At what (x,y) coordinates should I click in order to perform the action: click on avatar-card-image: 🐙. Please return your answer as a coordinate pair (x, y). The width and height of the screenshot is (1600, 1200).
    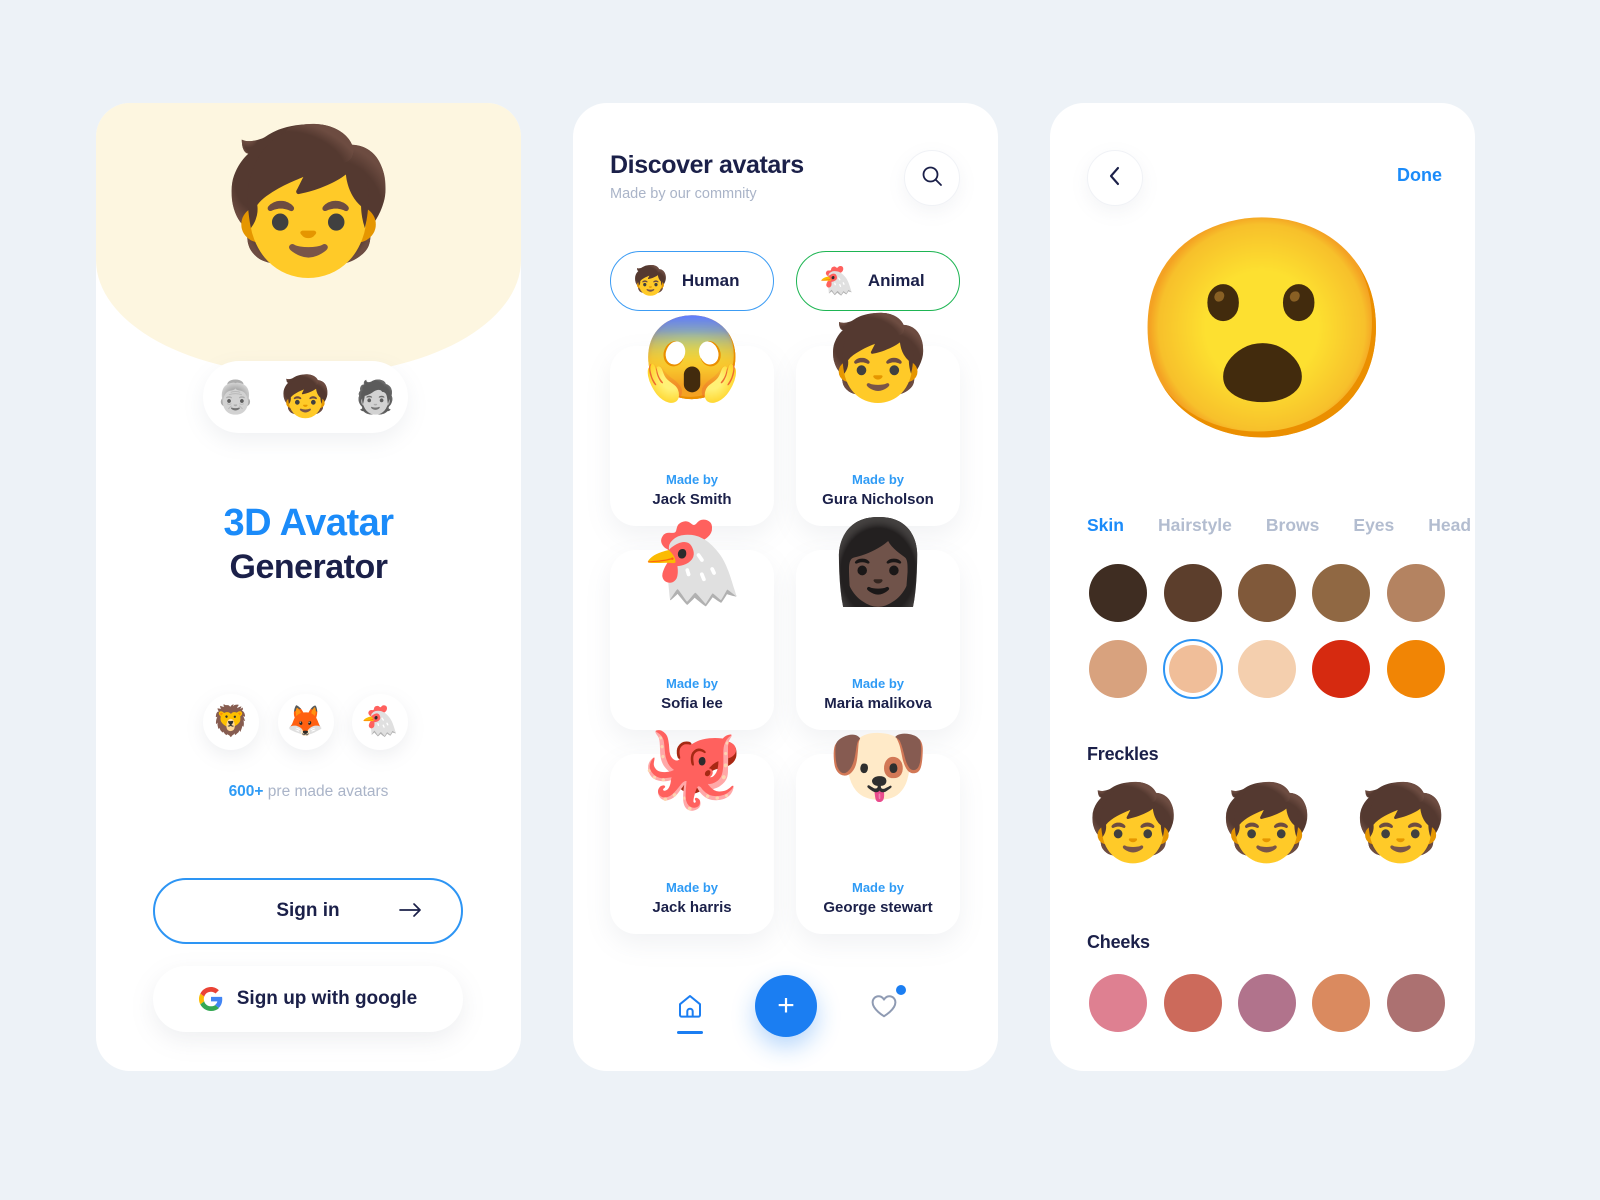
    Looking at the image, I should click on (692, 766).